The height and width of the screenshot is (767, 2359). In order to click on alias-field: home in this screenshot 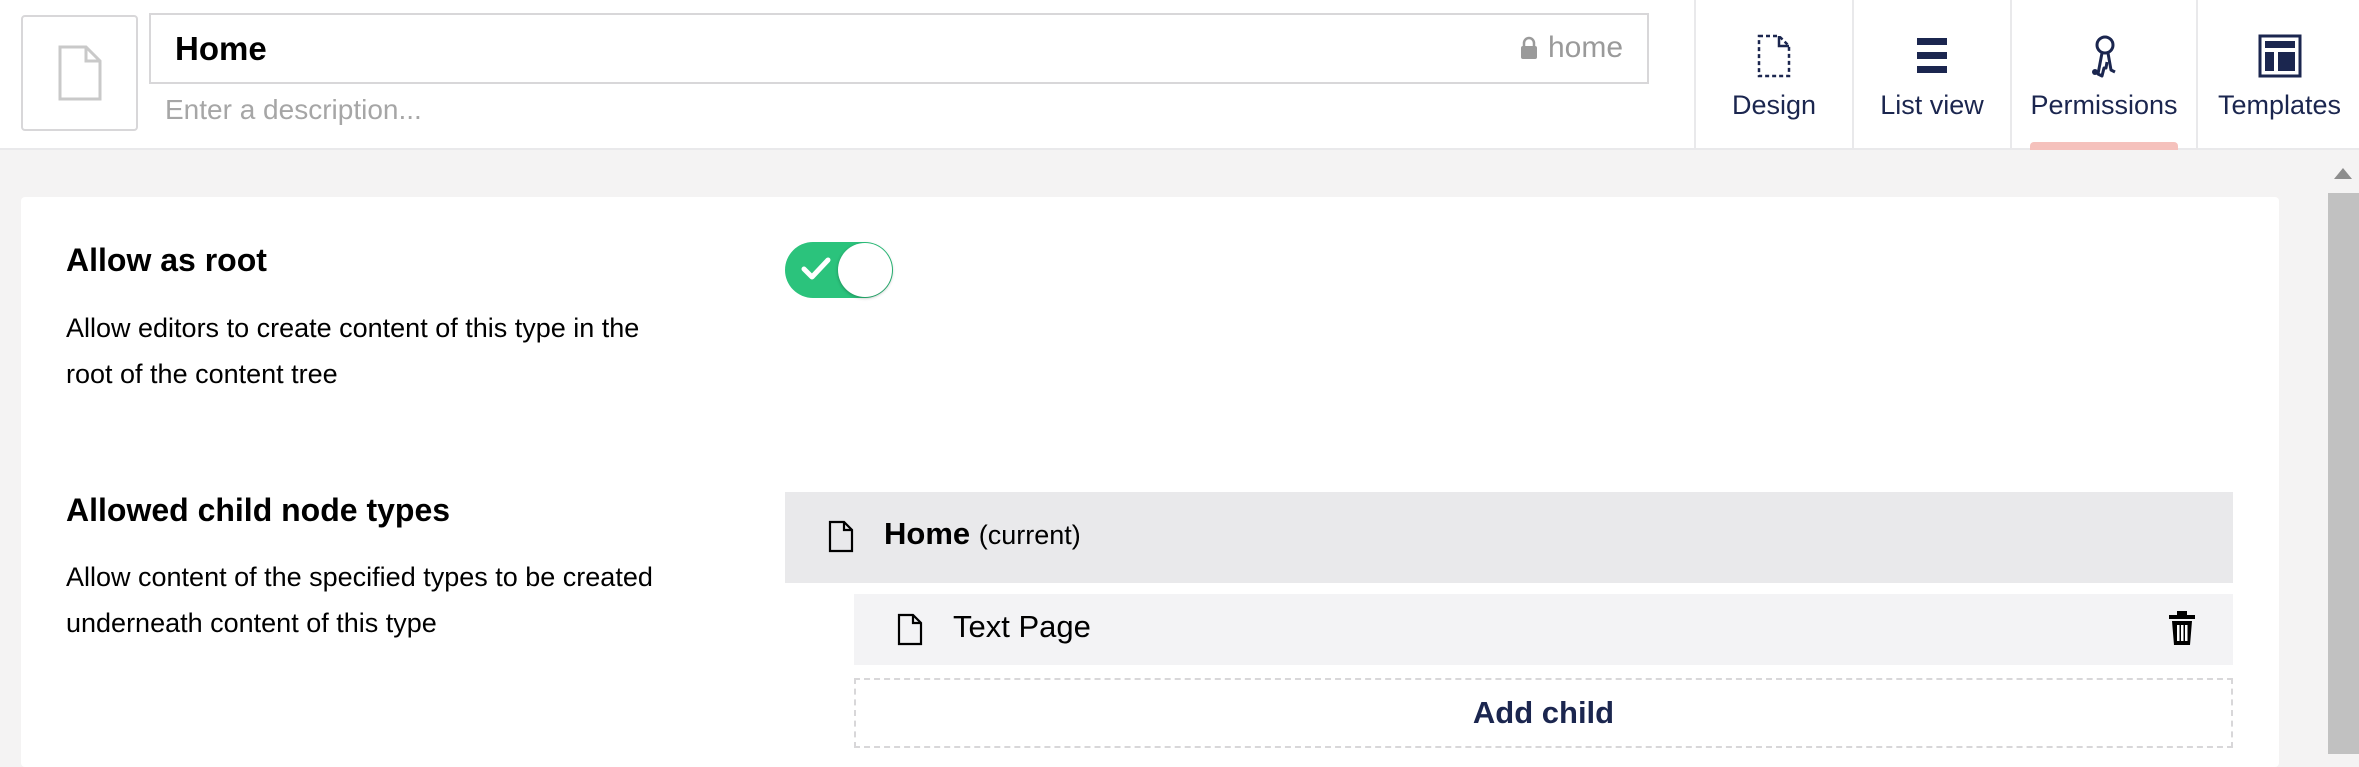, I will do `click(1571, 48)`.